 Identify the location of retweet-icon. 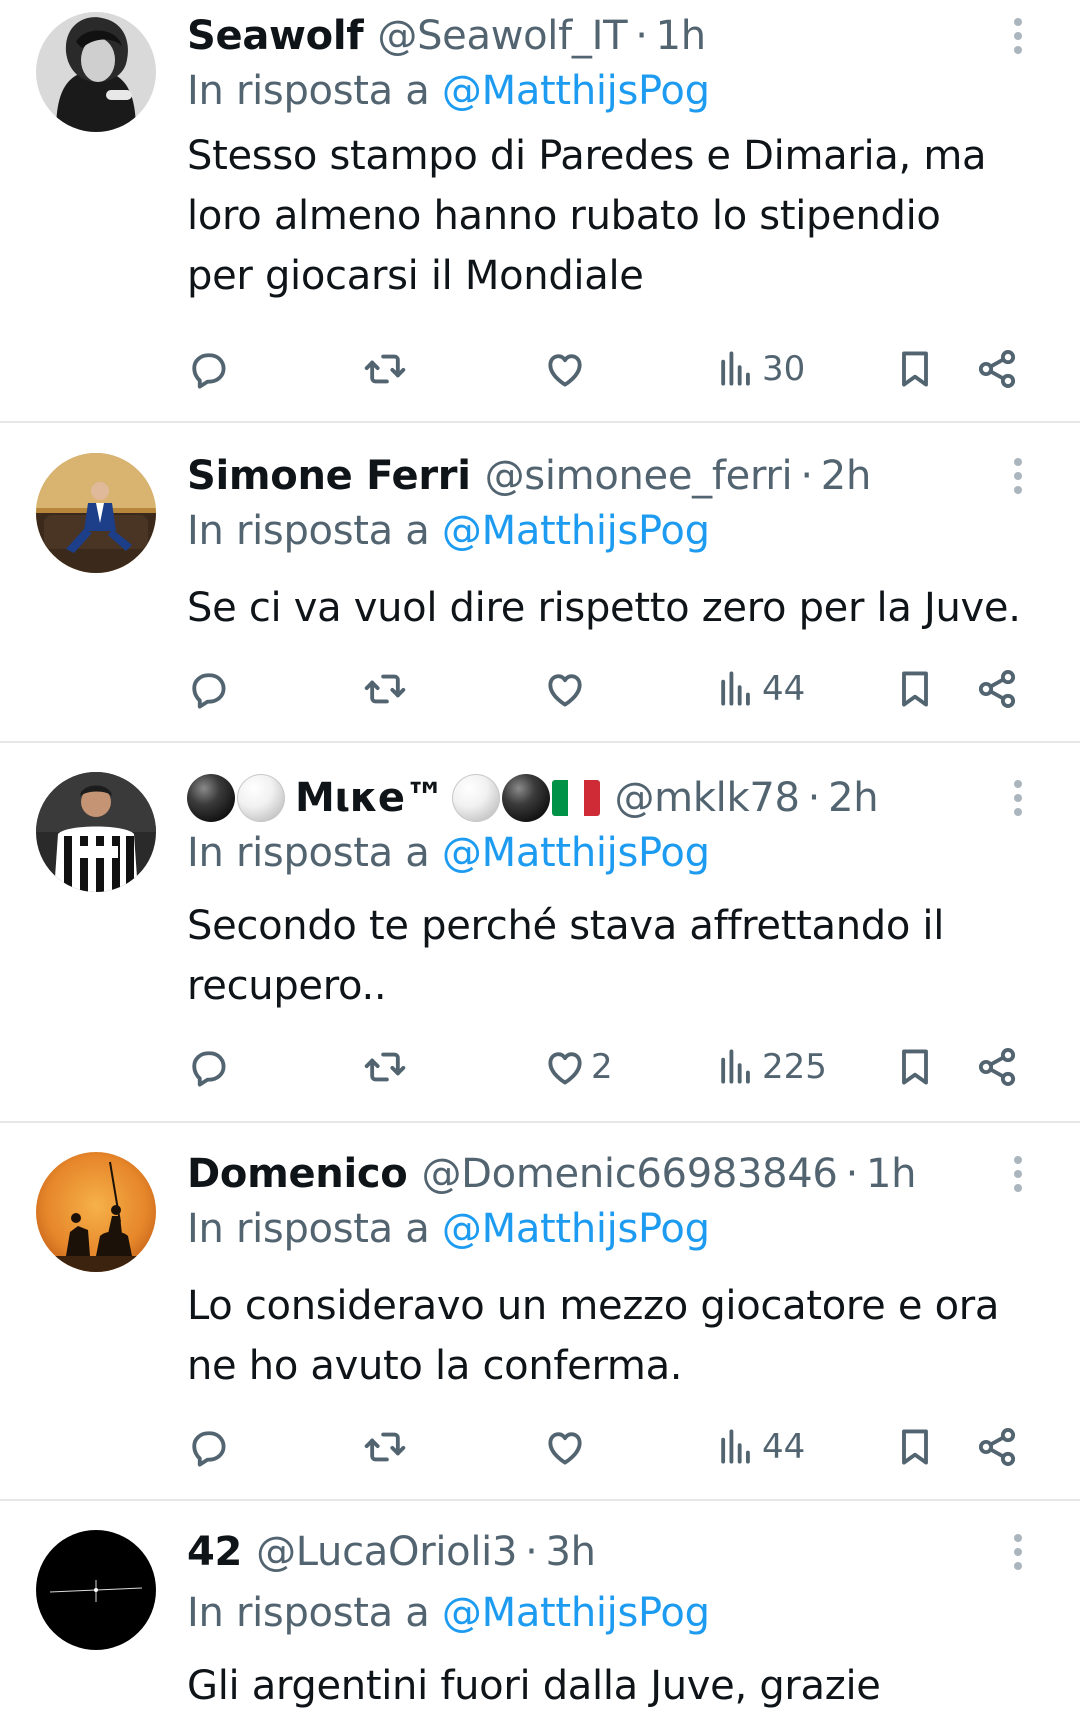
(385, 689).